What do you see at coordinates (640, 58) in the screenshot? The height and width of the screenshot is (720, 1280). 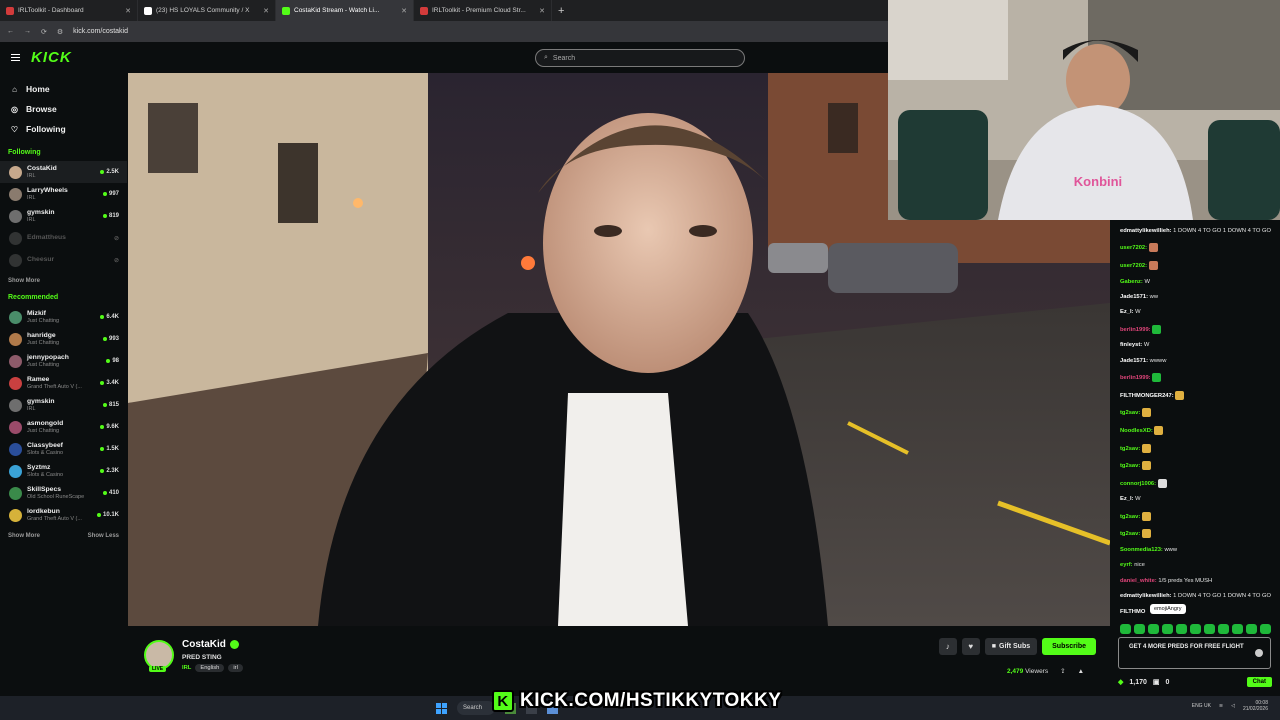 I see `search-input: ⌕ Search` at bounding box center [640, 58].